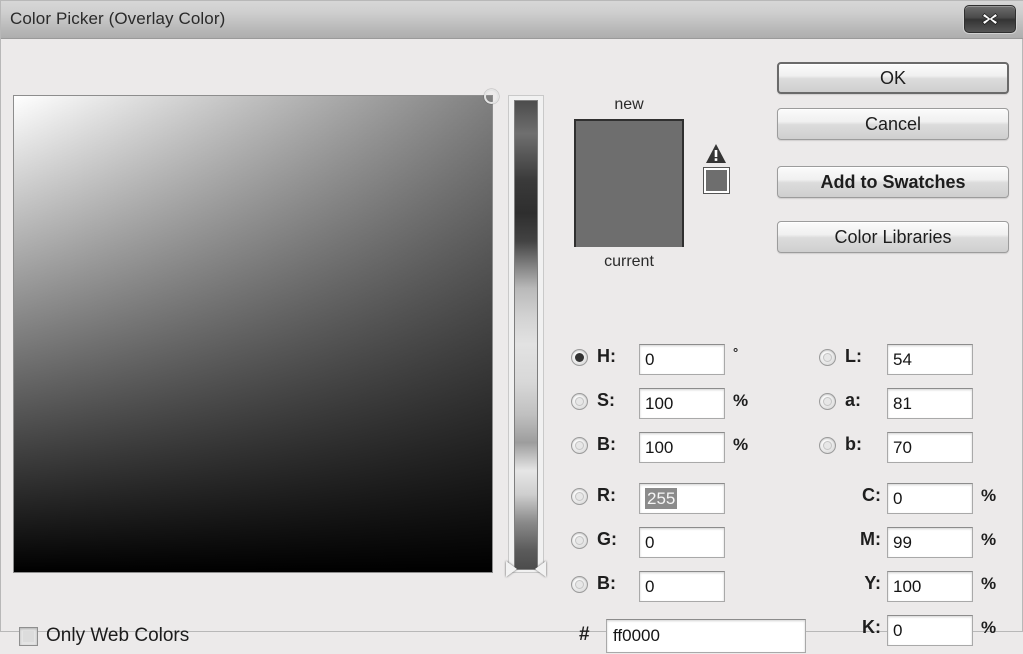 The height and width of the screenshot is (654, 1023). Describe the element at coordinates (661, 498) in the screenshot. I see `input-red-selection: 255` at that location.